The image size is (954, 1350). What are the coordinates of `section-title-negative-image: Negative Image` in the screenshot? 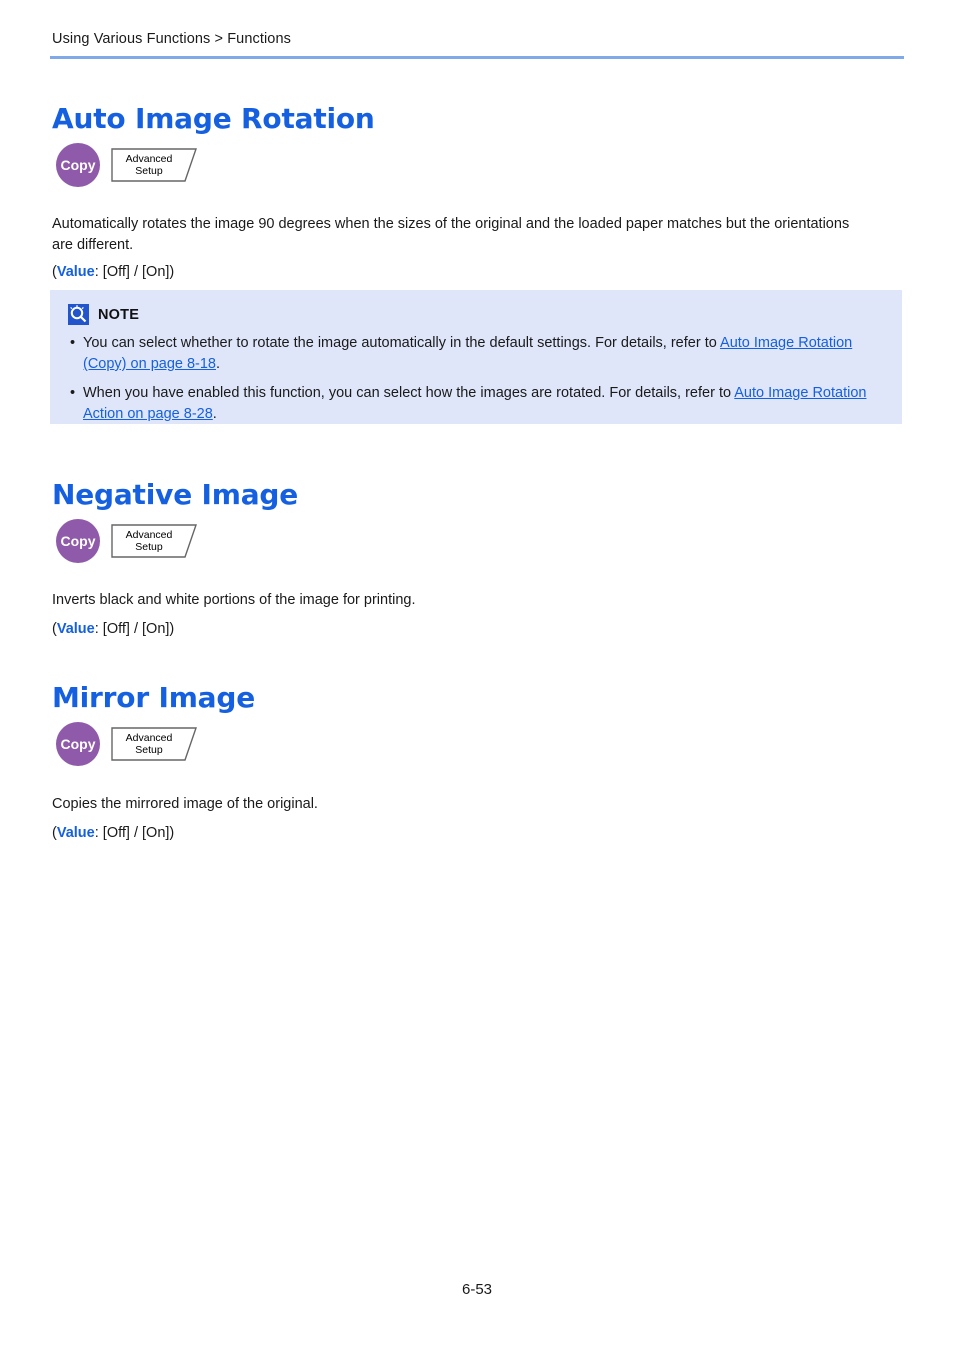 It's located at (175, 494).